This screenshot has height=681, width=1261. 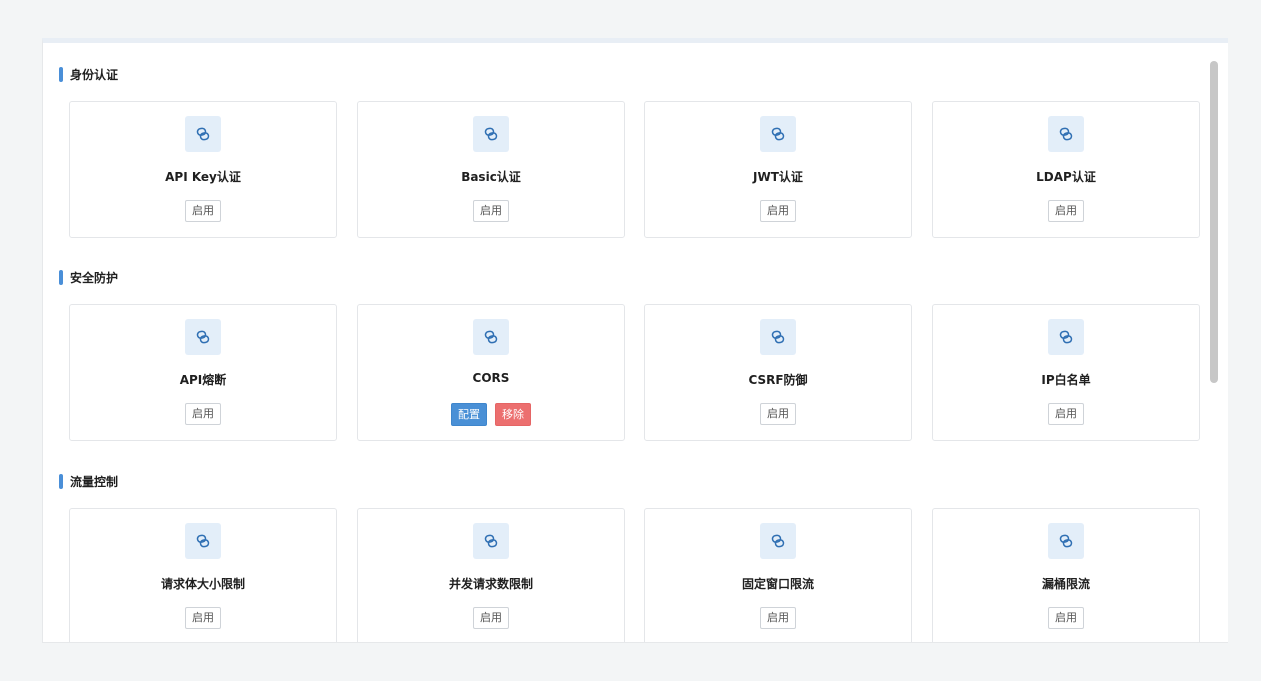 What do you see at coordinates (491, 575) in the screenshot?
I see `plugin-card: 并发请求数限制 启用` at bounding box center [491, 575].